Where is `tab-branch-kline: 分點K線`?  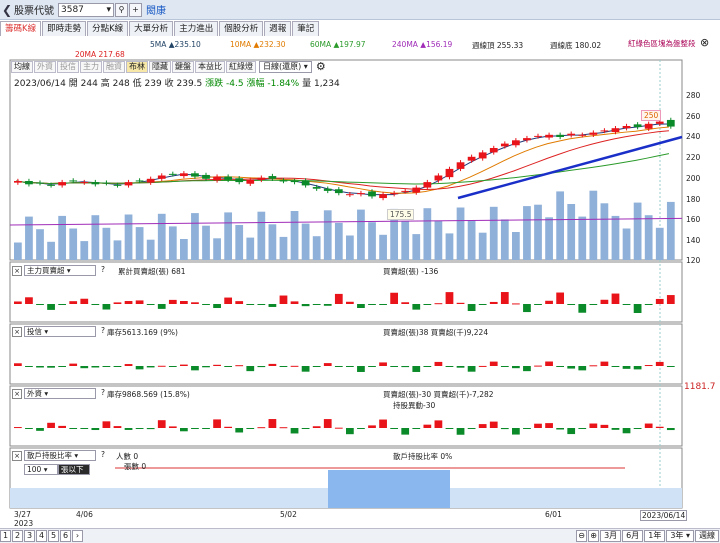 tab-branch-kline: 分點K線 is located at coordinates (108, 28).